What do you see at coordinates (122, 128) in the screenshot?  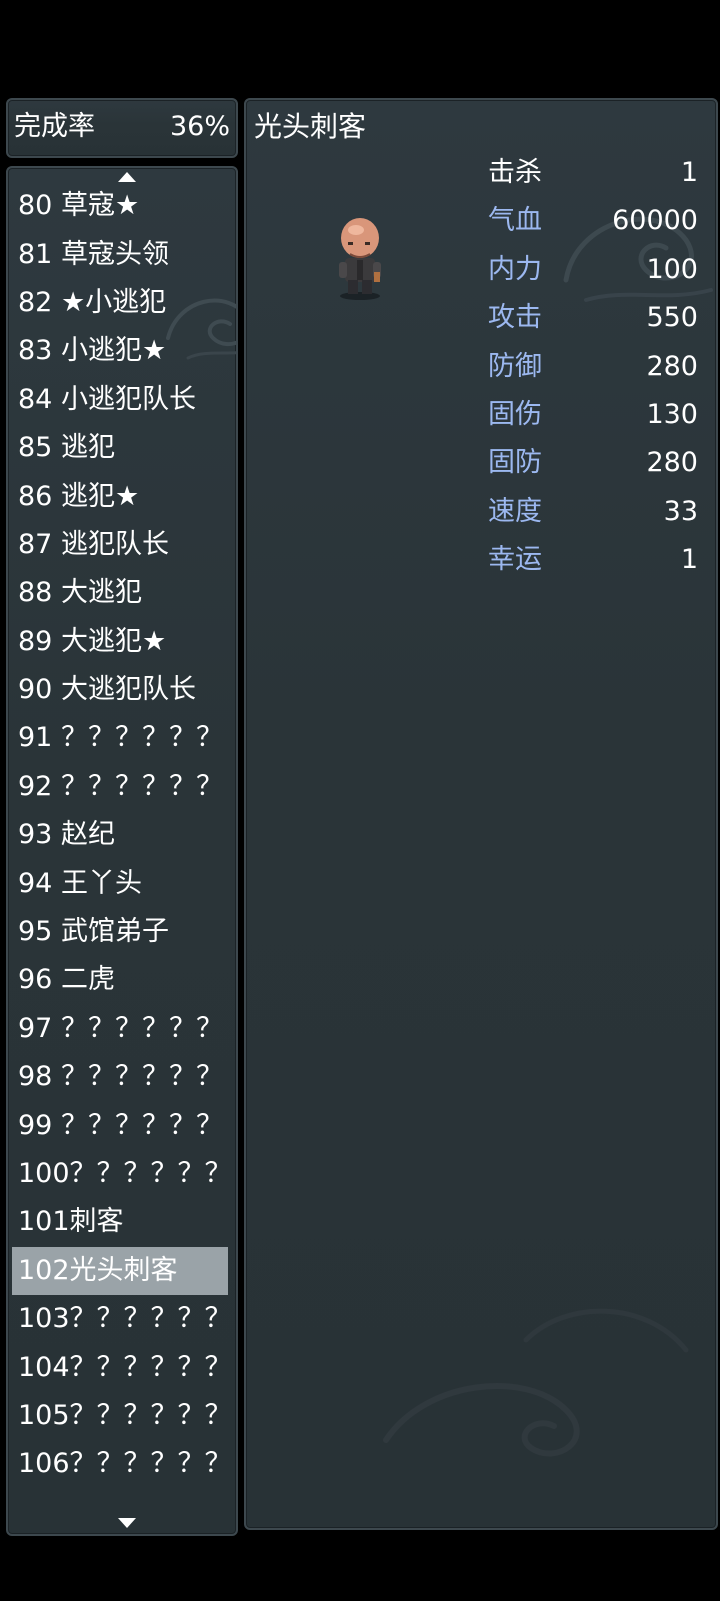 I see `completion-panel: 完成率 36%` at bounding box center [122, 128].